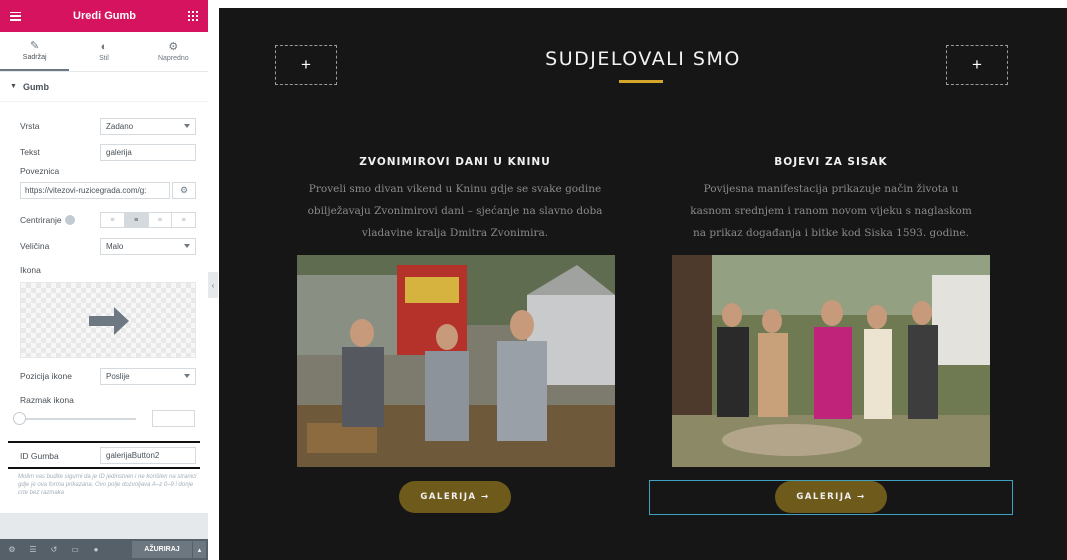 Image resolution: width=1067 pixels, height=560 pixels. What do you see at coordinates (35, 246) in the screenshot?
I see `field-label: Veličina` at bounding box center [35, 246].